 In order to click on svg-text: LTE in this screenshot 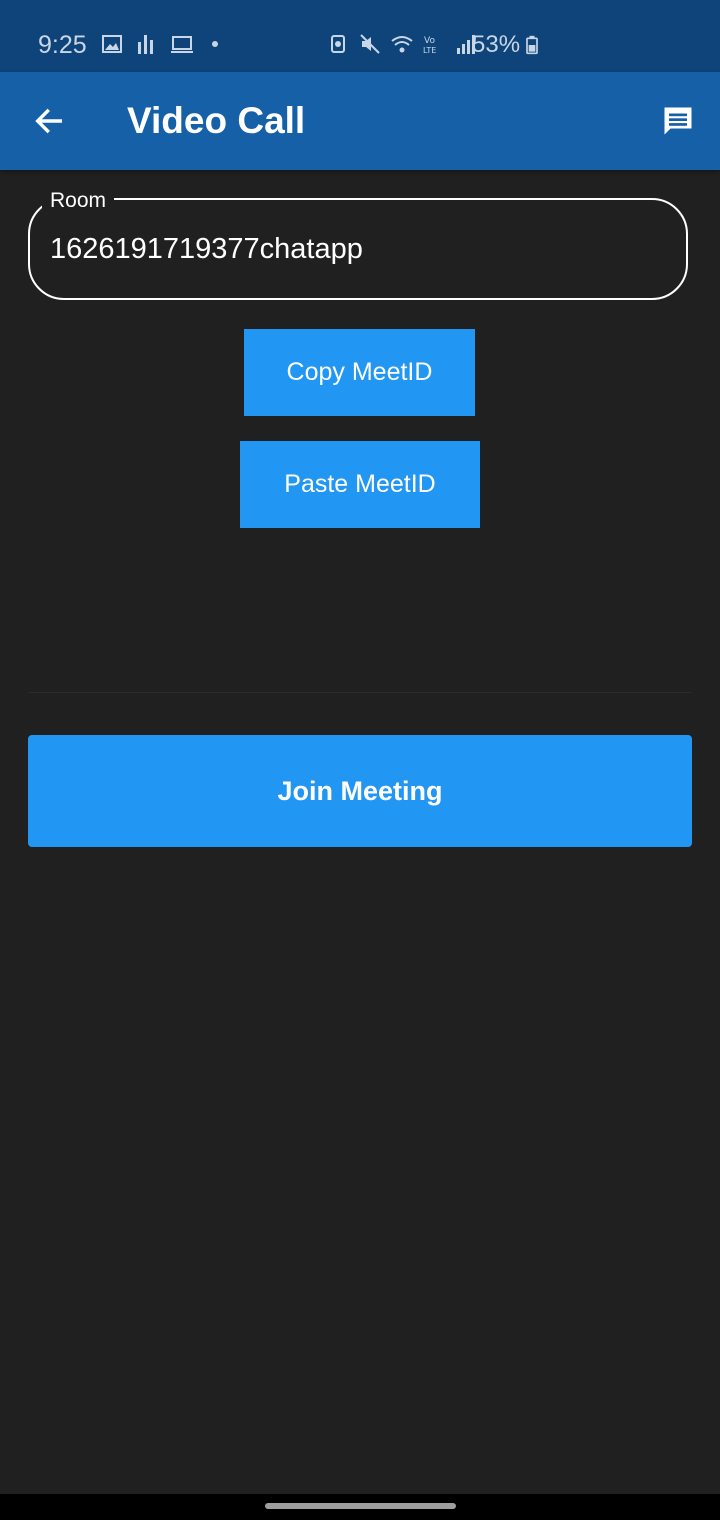, I will do `click(429, 50)`.